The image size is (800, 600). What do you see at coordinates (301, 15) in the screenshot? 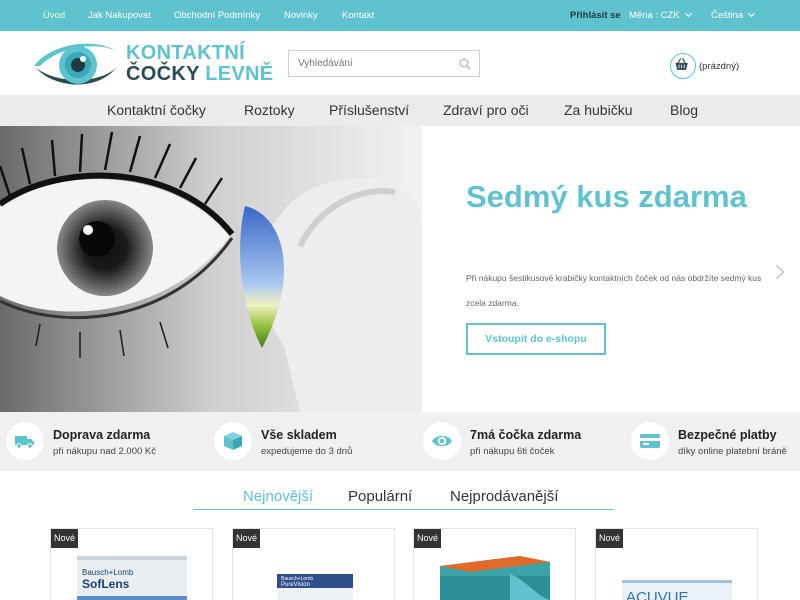
I see `toplink-novinky: Novinky` at bounding box center [301, 15].